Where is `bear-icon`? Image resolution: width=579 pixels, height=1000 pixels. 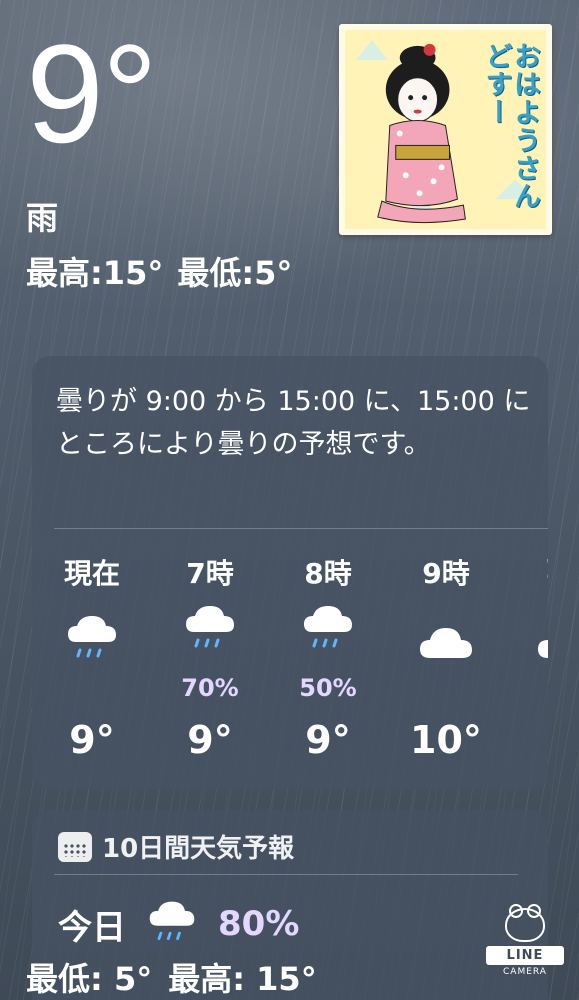 bear-icon is located at coordinates (525, 923).